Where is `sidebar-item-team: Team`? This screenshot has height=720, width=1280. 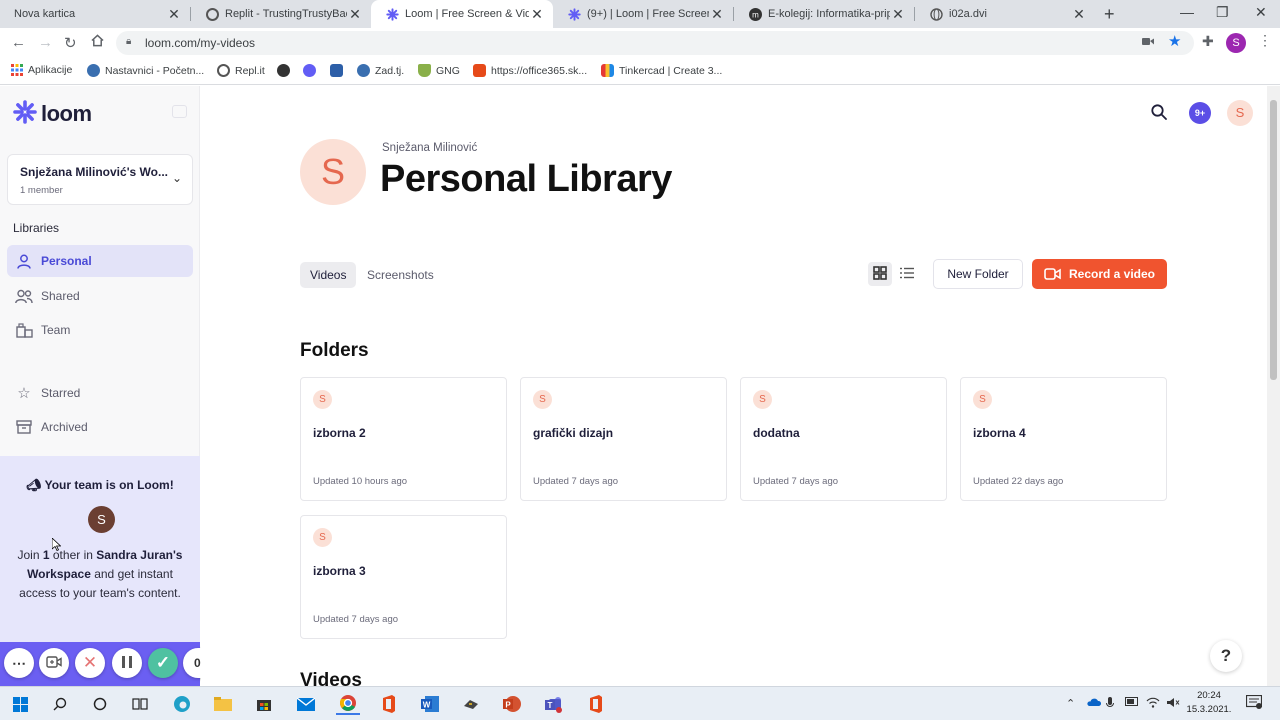 sidebar-item-team: Team is located at coordinates (100, 330).